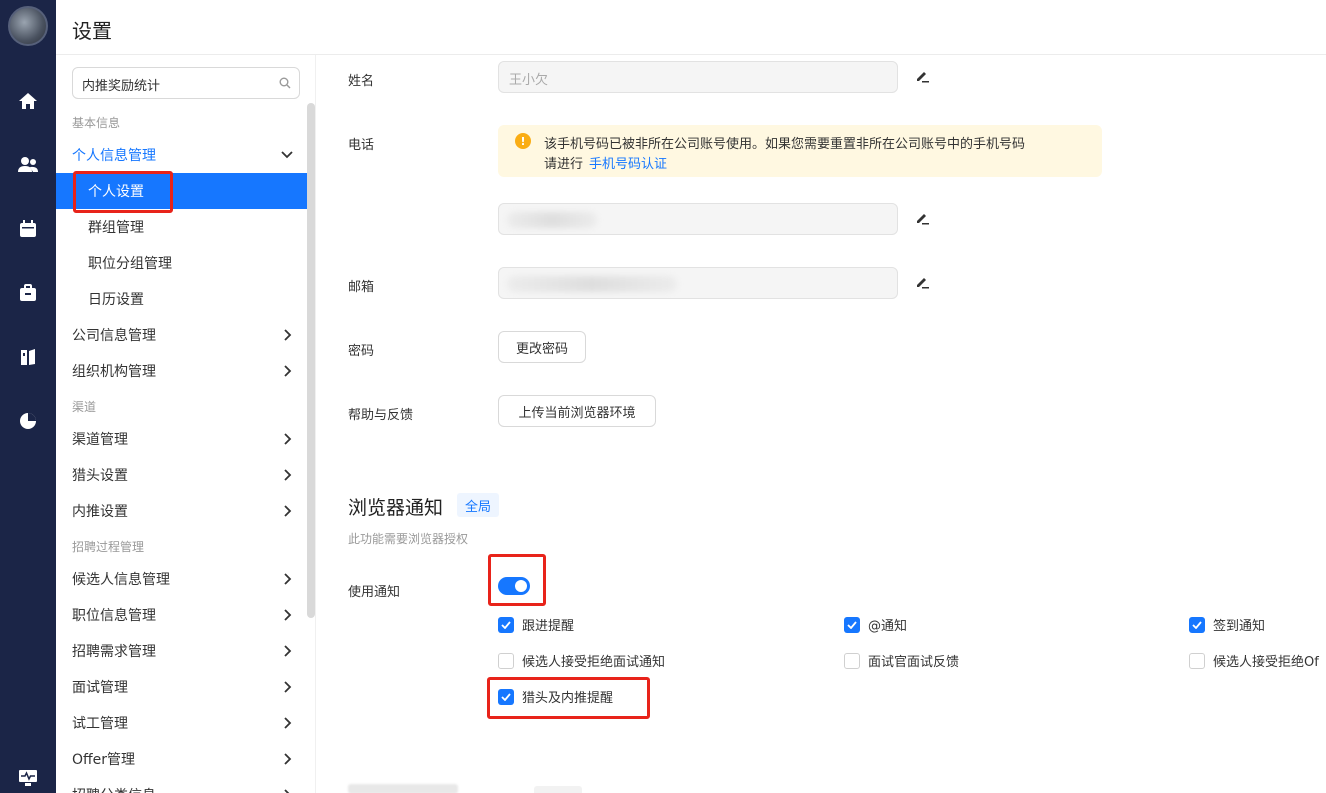 Image resolution: width=1326 pixels, height=793 pixels. What do you see at coordinates (408, 539) in the screenshot?
I see `section-description: 此功能需要浏览器授权` at bounding box center [408, 539].